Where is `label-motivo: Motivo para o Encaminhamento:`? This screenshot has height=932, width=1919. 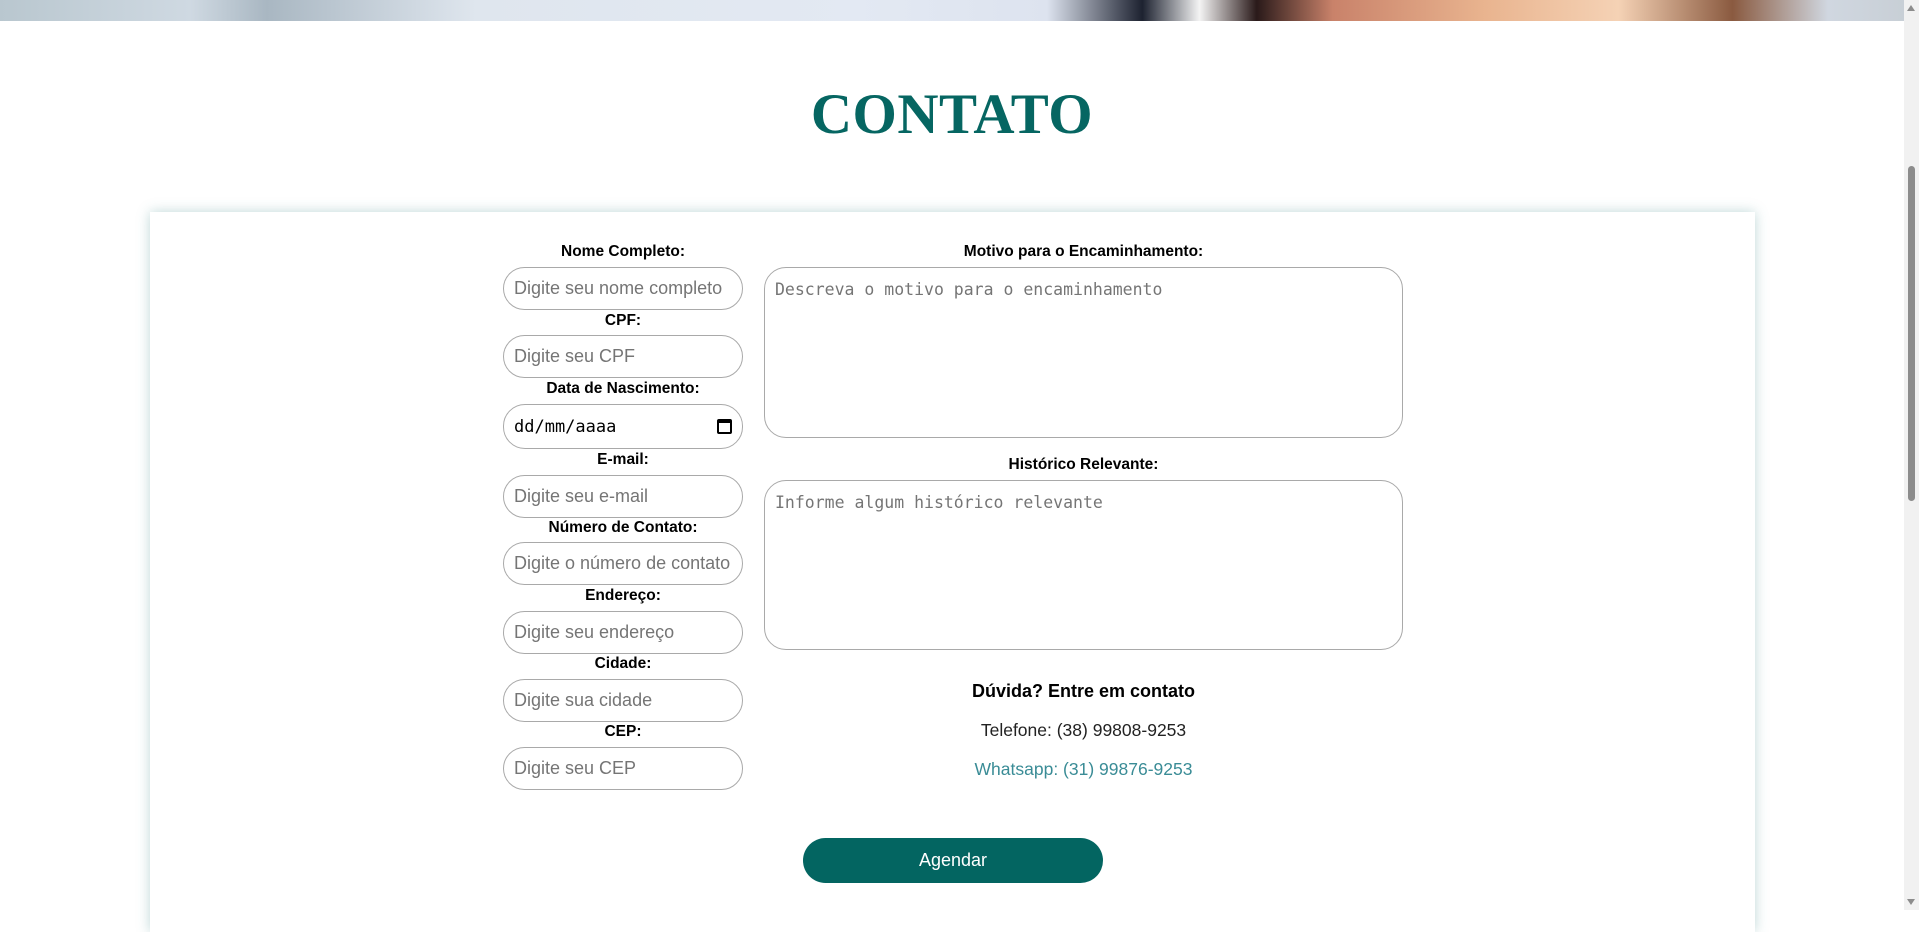
label-motivo: Motivo para o Encaminhamento: is located at coordinates (1083, 251).